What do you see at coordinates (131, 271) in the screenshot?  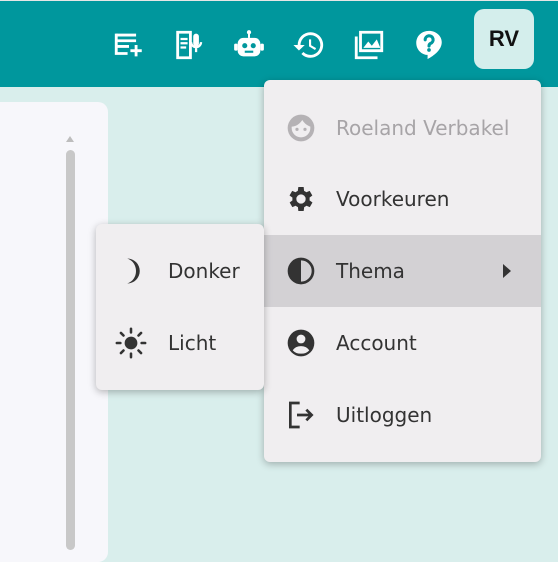 I see `moon-icon` at bounding box center [131, 271].